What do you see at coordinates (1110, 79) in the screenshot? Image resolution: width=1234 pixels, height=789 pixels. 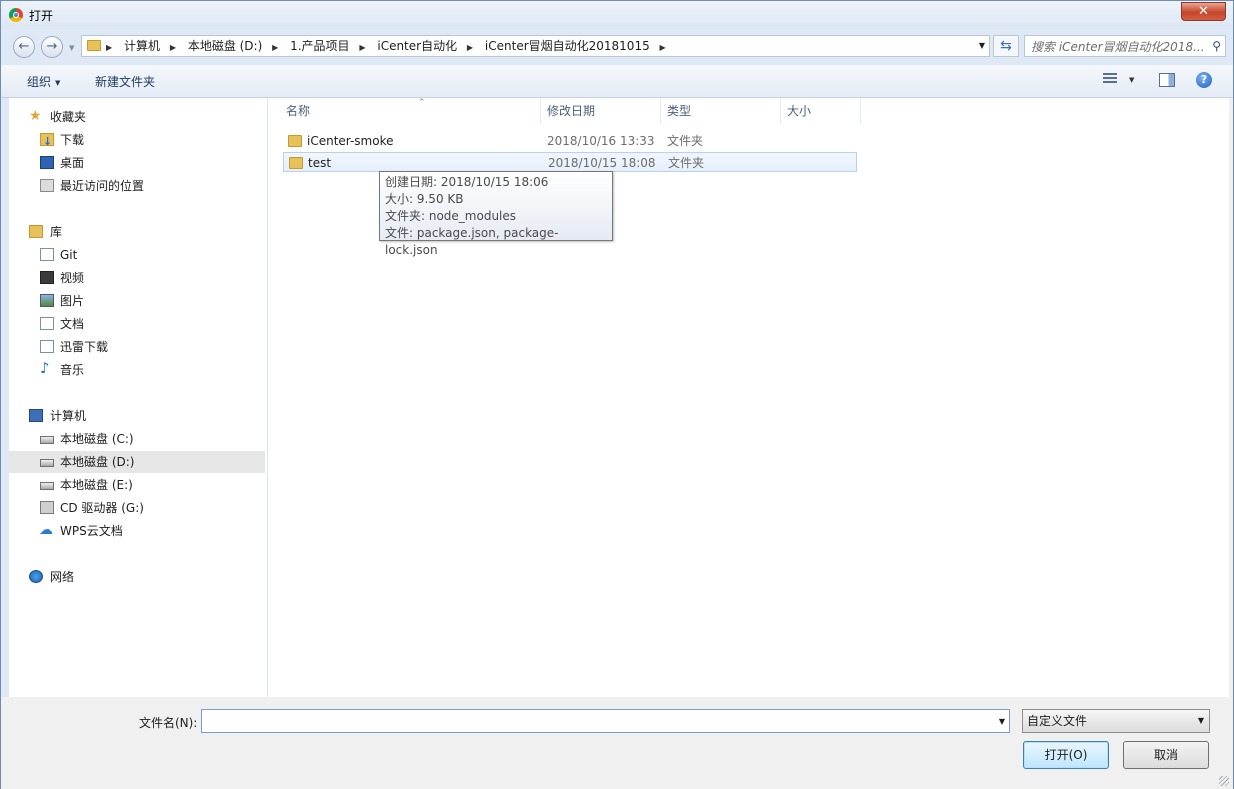 I see `view-list-icon` at bounding box center [1110, 79].